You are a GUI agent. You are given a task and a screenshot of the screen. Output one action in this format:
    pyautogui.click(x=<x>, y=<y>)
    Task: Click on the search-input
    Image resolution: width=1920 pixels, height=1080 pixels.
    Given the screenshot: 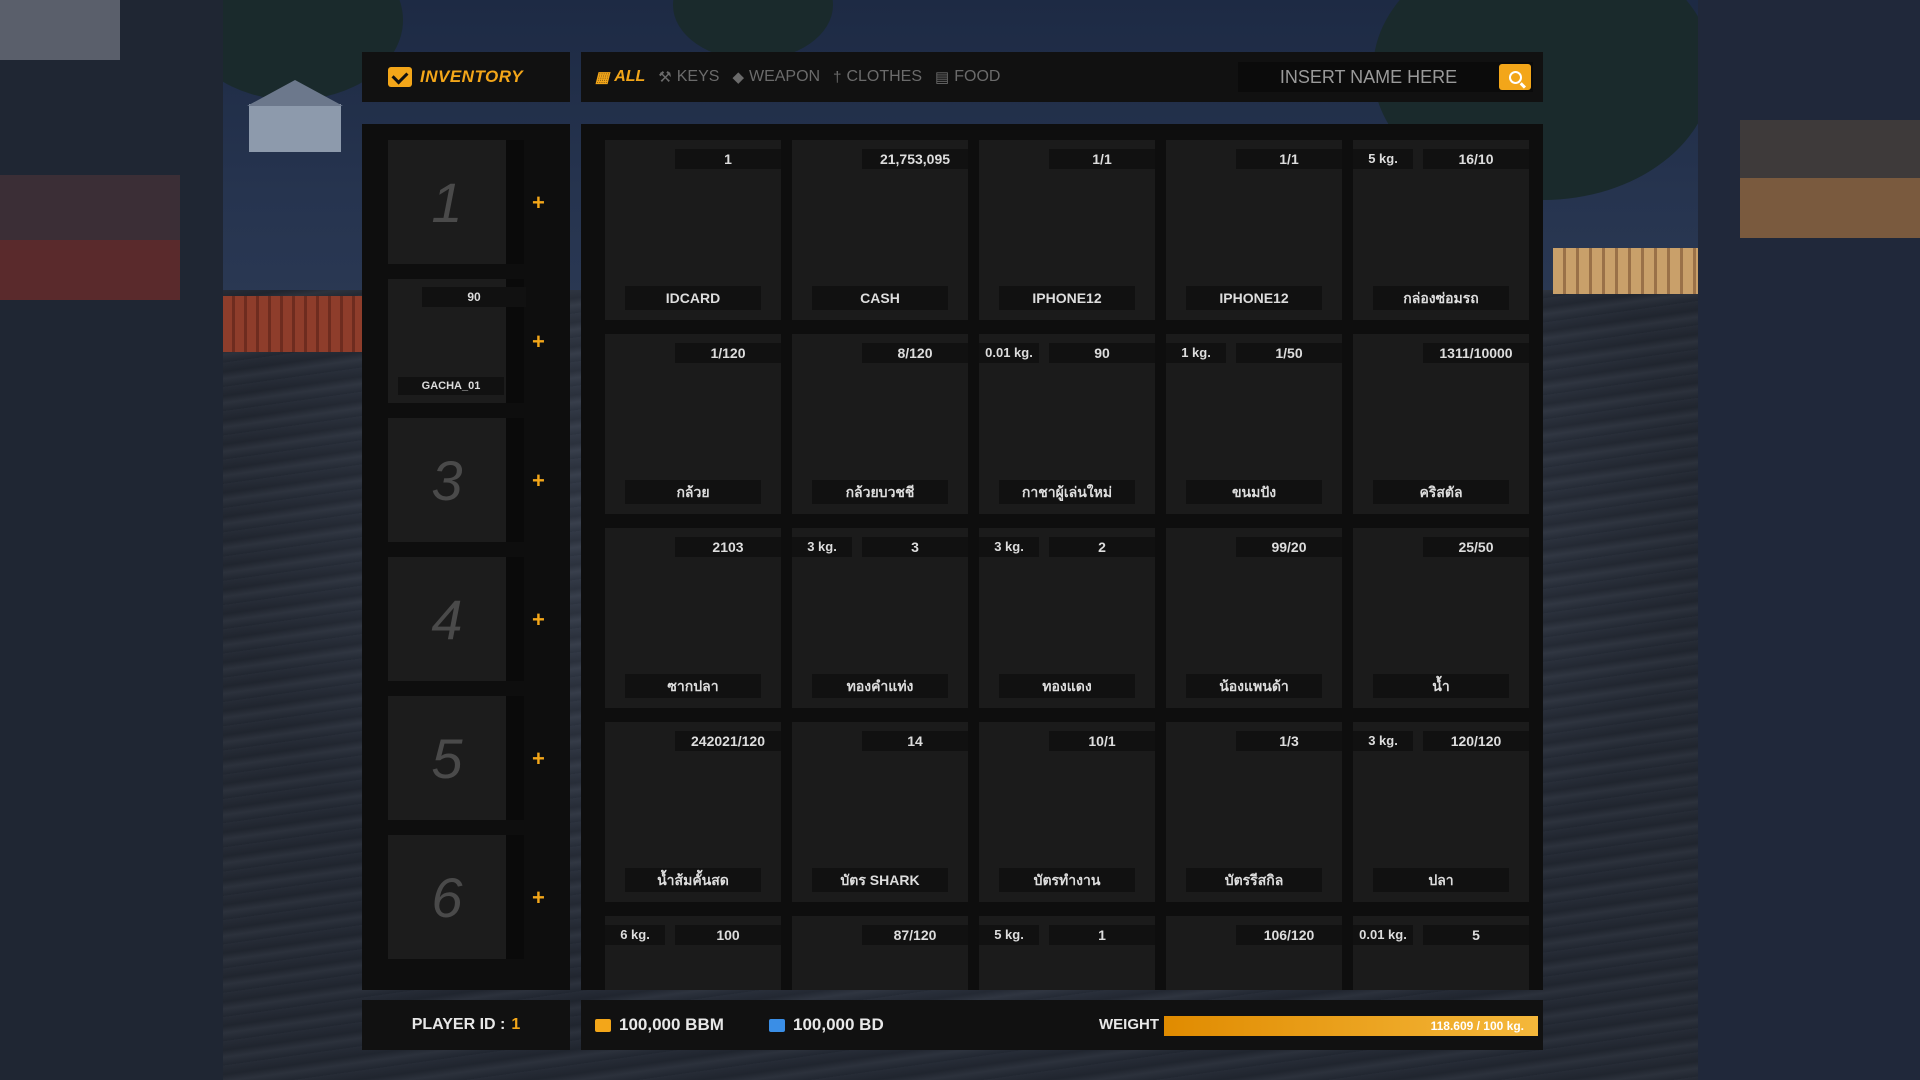 What is the action you would take?
    pyautogui.click(x=1368, y=77)
    